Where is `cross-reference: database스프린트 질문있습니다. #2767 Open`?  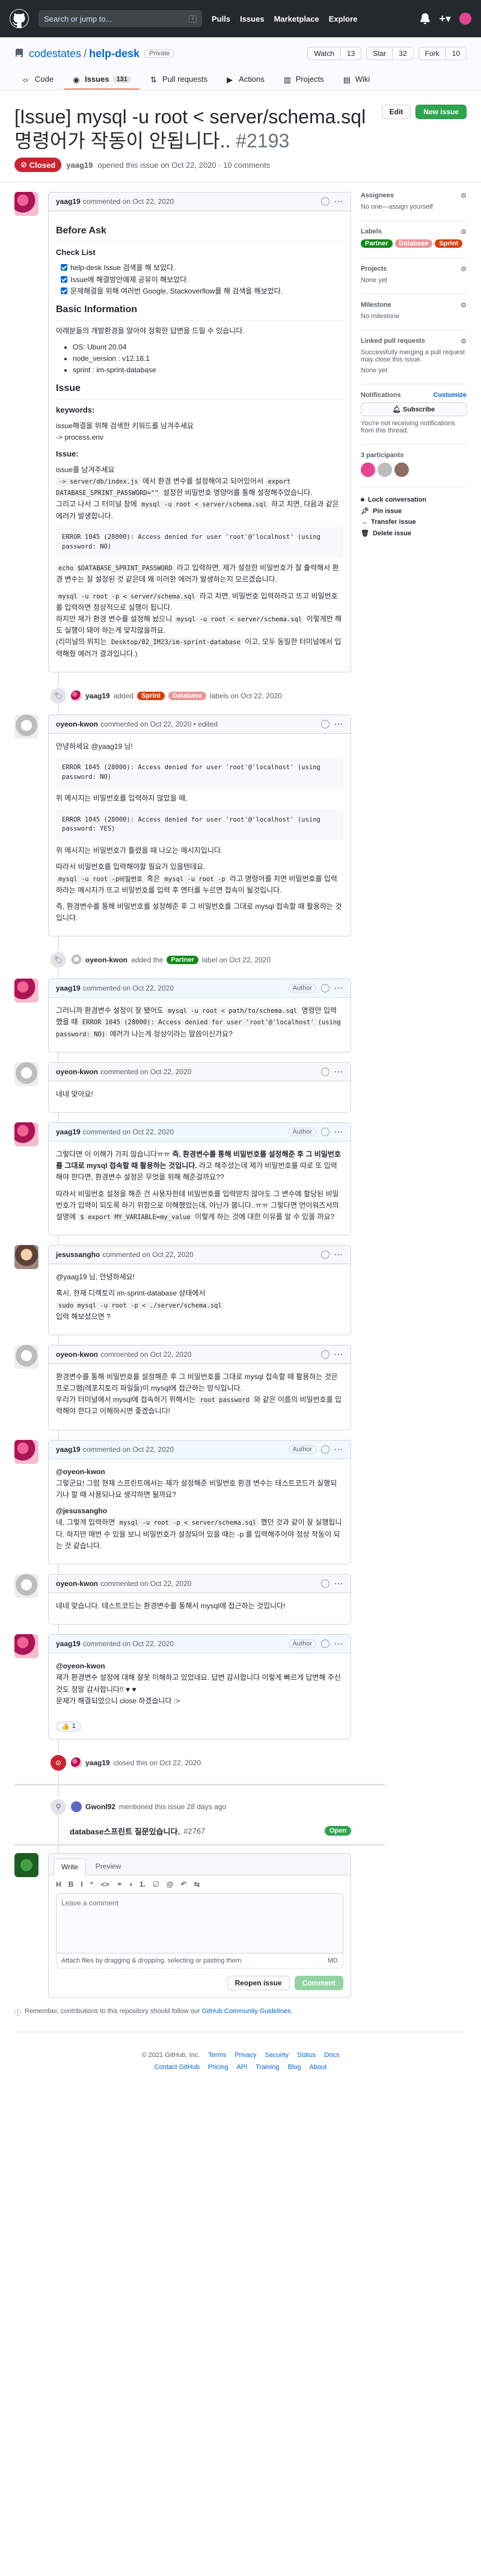
cross-reference: database스프린트 질문있습니다. #2767 Open is located at coordinates (199, 1830).